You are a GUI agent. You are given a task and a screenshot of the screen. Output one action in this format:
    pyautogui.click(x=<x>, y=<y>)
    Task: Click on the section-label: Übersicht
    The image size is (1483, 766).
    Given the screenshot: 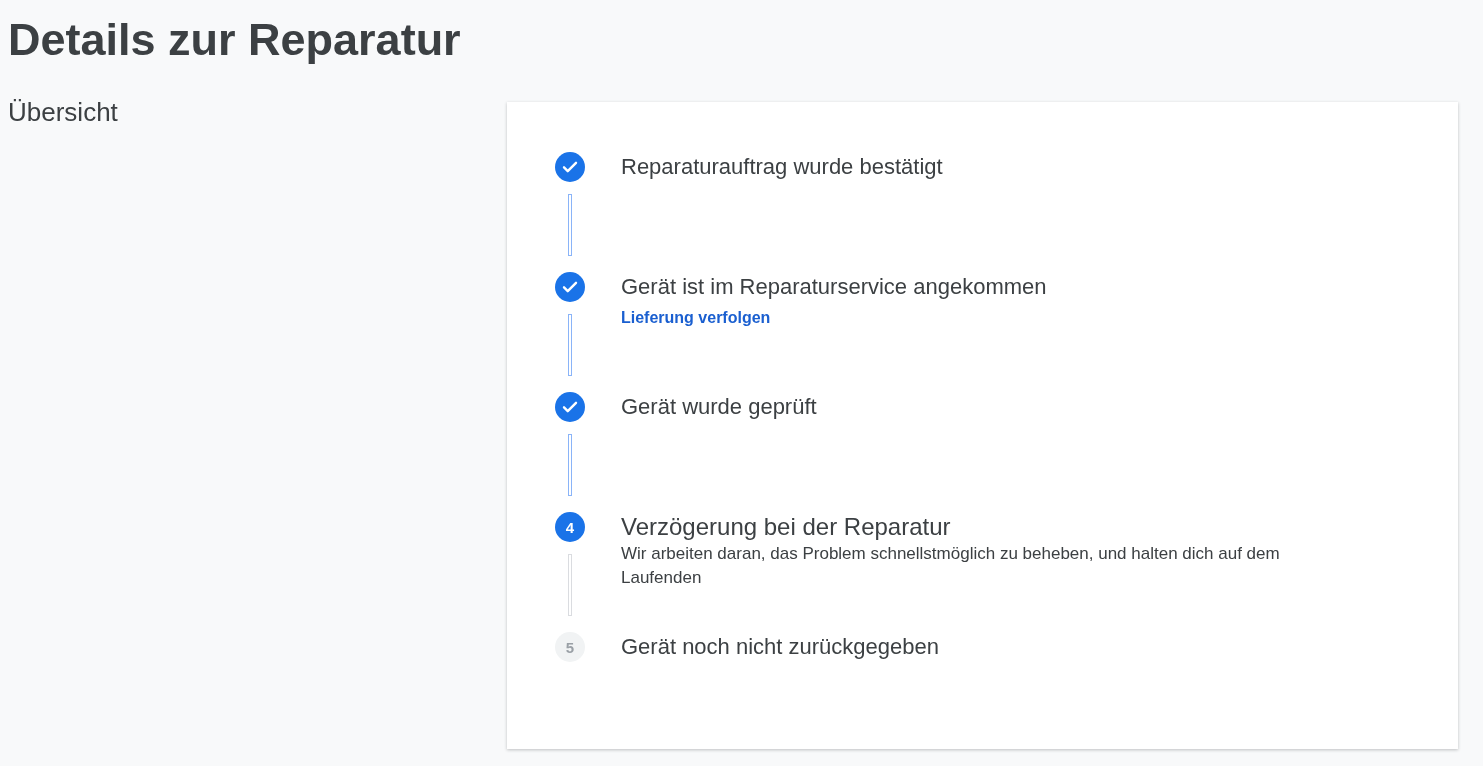 What is the action you would take?
    pyautogui.click(x=63, y=112)
    